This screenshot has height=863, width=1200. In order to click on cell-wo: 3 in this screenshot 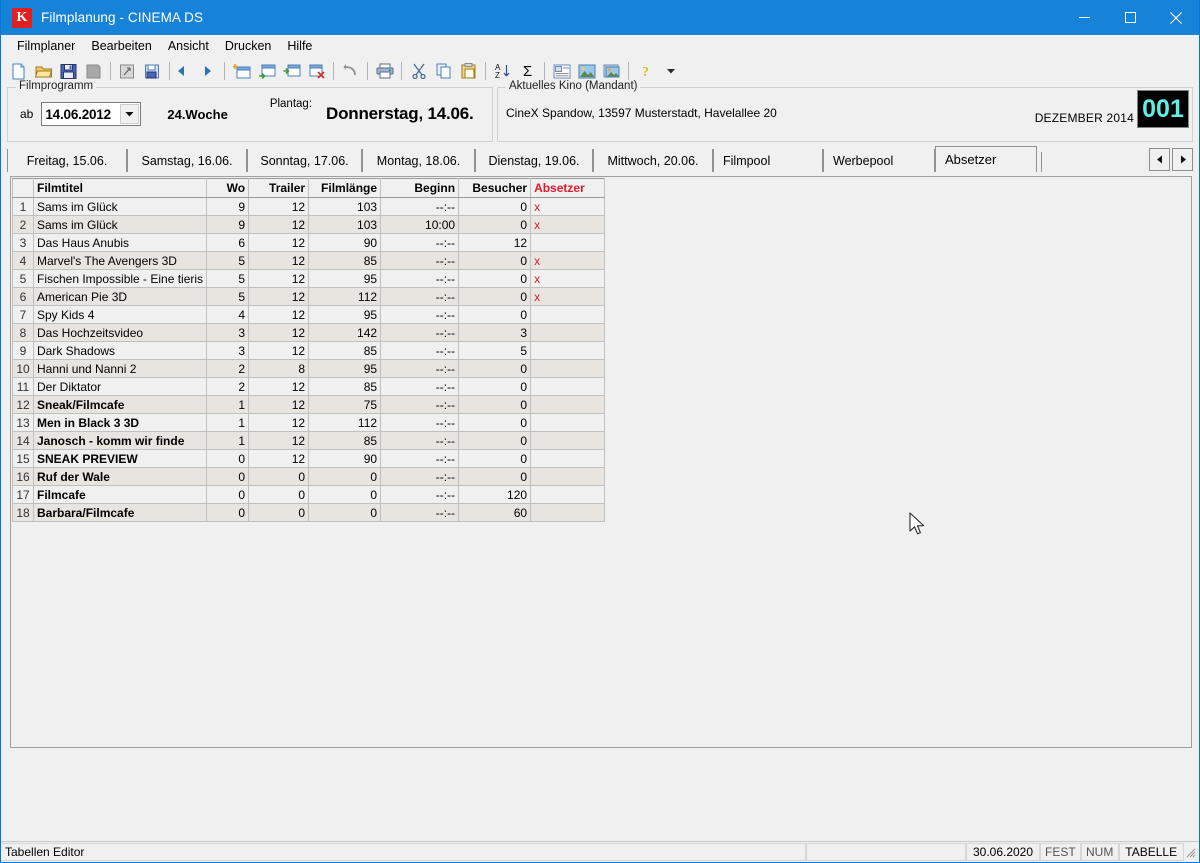, I will do `click(228, 332)`.